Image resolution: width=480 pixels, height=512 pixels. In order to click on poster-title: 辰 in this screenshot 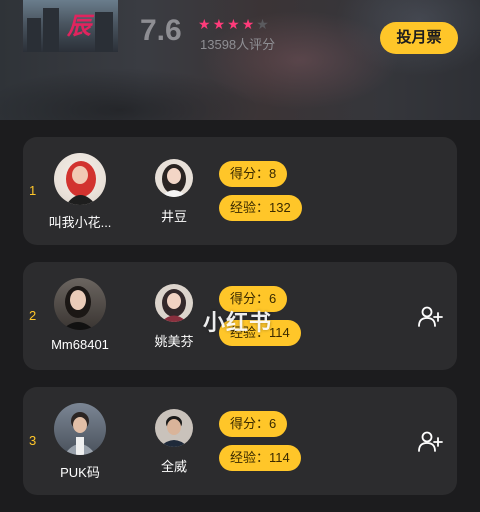, I will do `click(79, 25)`.